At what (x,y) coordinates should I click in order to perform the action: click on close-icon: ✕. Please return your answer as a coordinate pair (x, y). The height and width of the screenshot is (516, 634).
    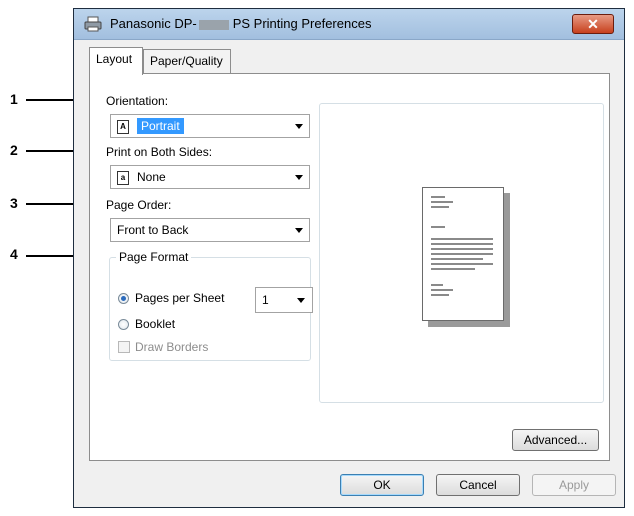
    Looking at the image, I should click on (593, 24).